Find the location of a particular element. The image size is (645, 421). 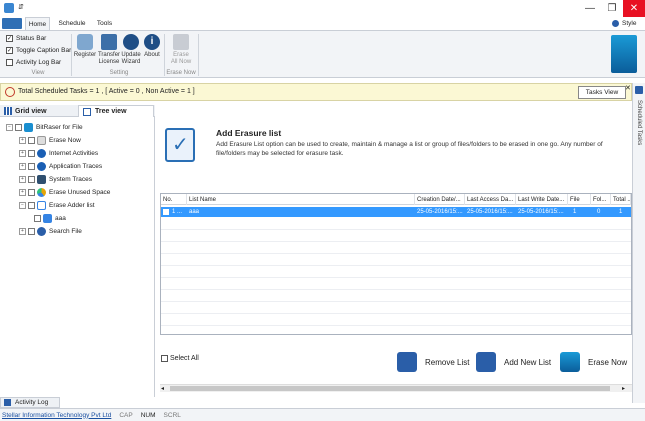

clipboard-check-mark: ✓ is located at coordinates (180, 145).